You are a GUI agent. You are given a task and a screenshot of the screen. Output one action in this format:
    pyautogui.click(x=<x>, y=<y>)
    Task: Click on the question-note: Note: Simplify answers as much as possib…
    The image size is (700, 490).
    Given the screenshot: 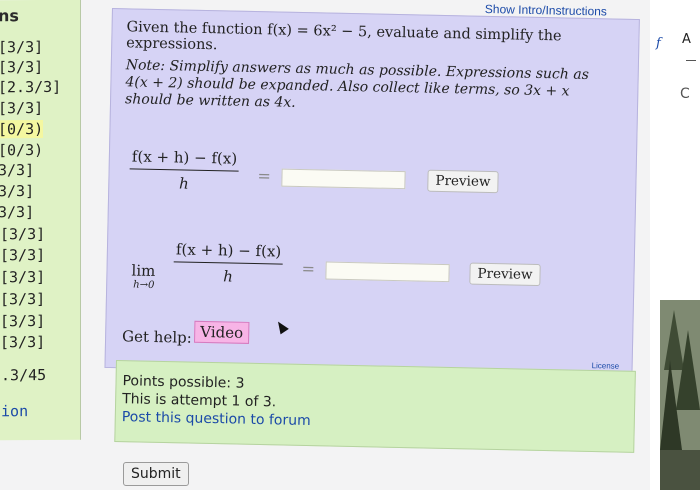 What is the action you would take?
    pyautogui.click(x=357, y=84)
    